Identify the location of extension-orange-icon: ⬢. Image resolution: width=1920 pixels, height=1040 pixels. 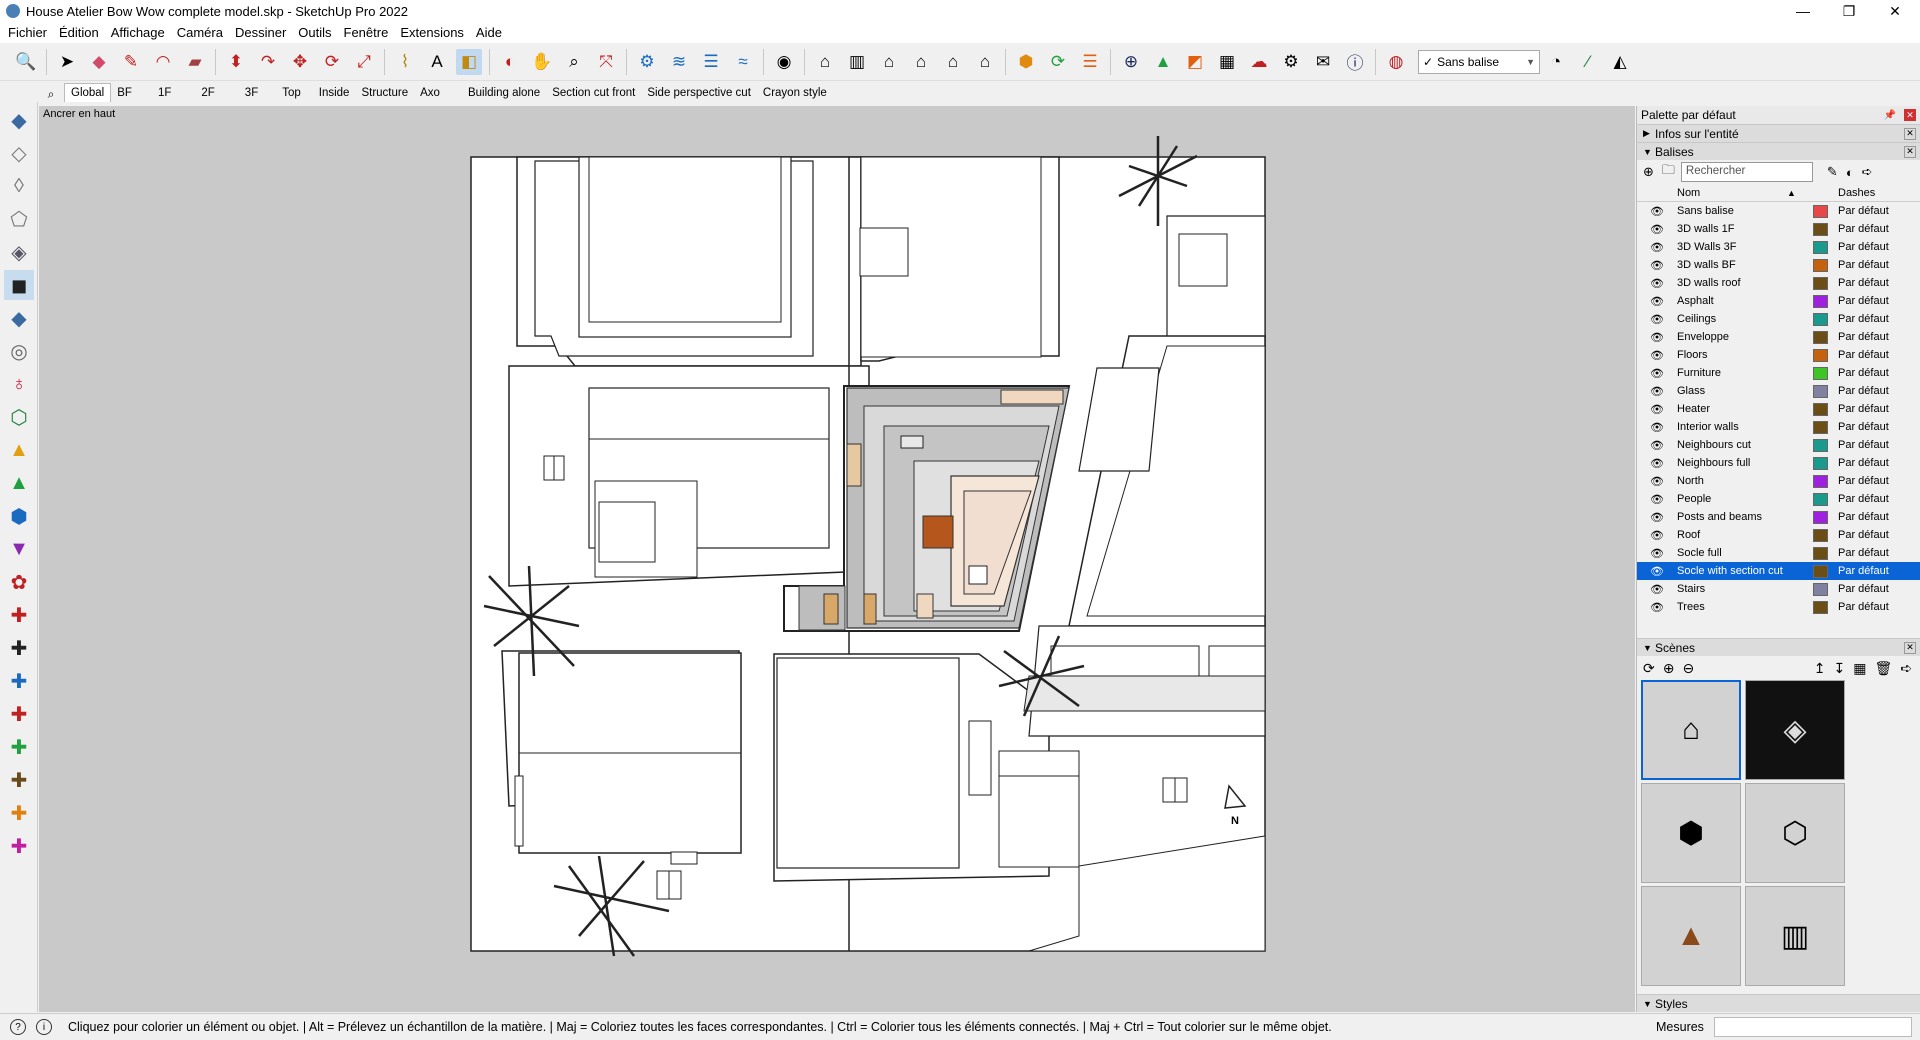
(1026, 62).